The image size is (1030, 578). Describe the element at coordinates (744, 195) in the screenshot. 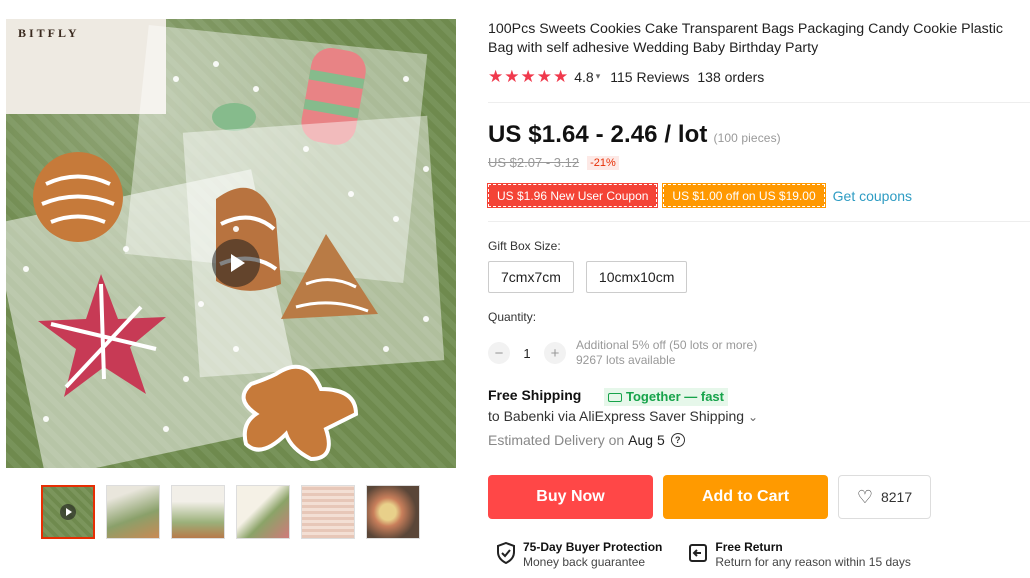

I see `store-coupon: US $1.00 off on US $19.00` at that location.